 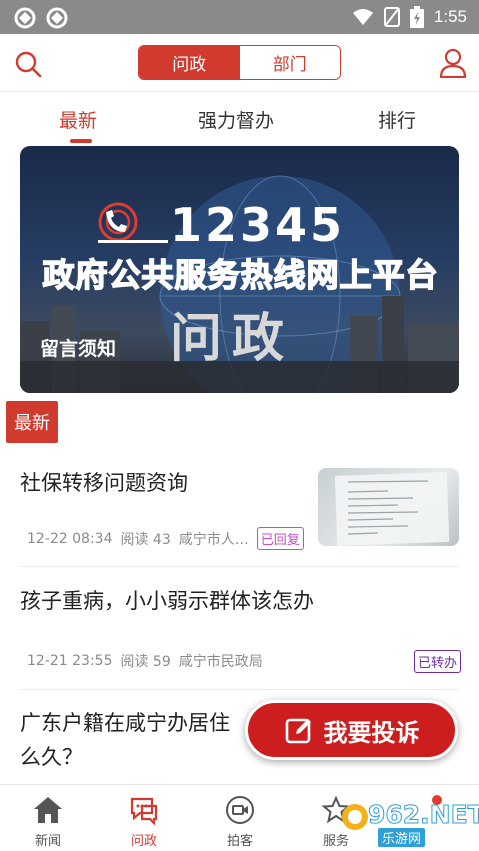 I want to click on phone-icon, so click(x=118, y=222).